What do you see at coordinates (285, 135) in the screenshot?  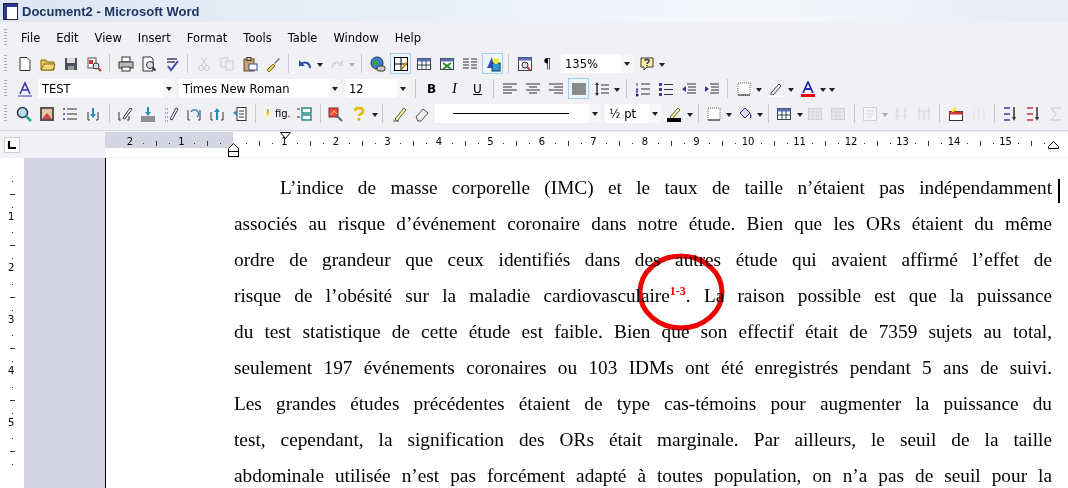 I see `first-line-indent-marker` at bounding box center [285, 135].